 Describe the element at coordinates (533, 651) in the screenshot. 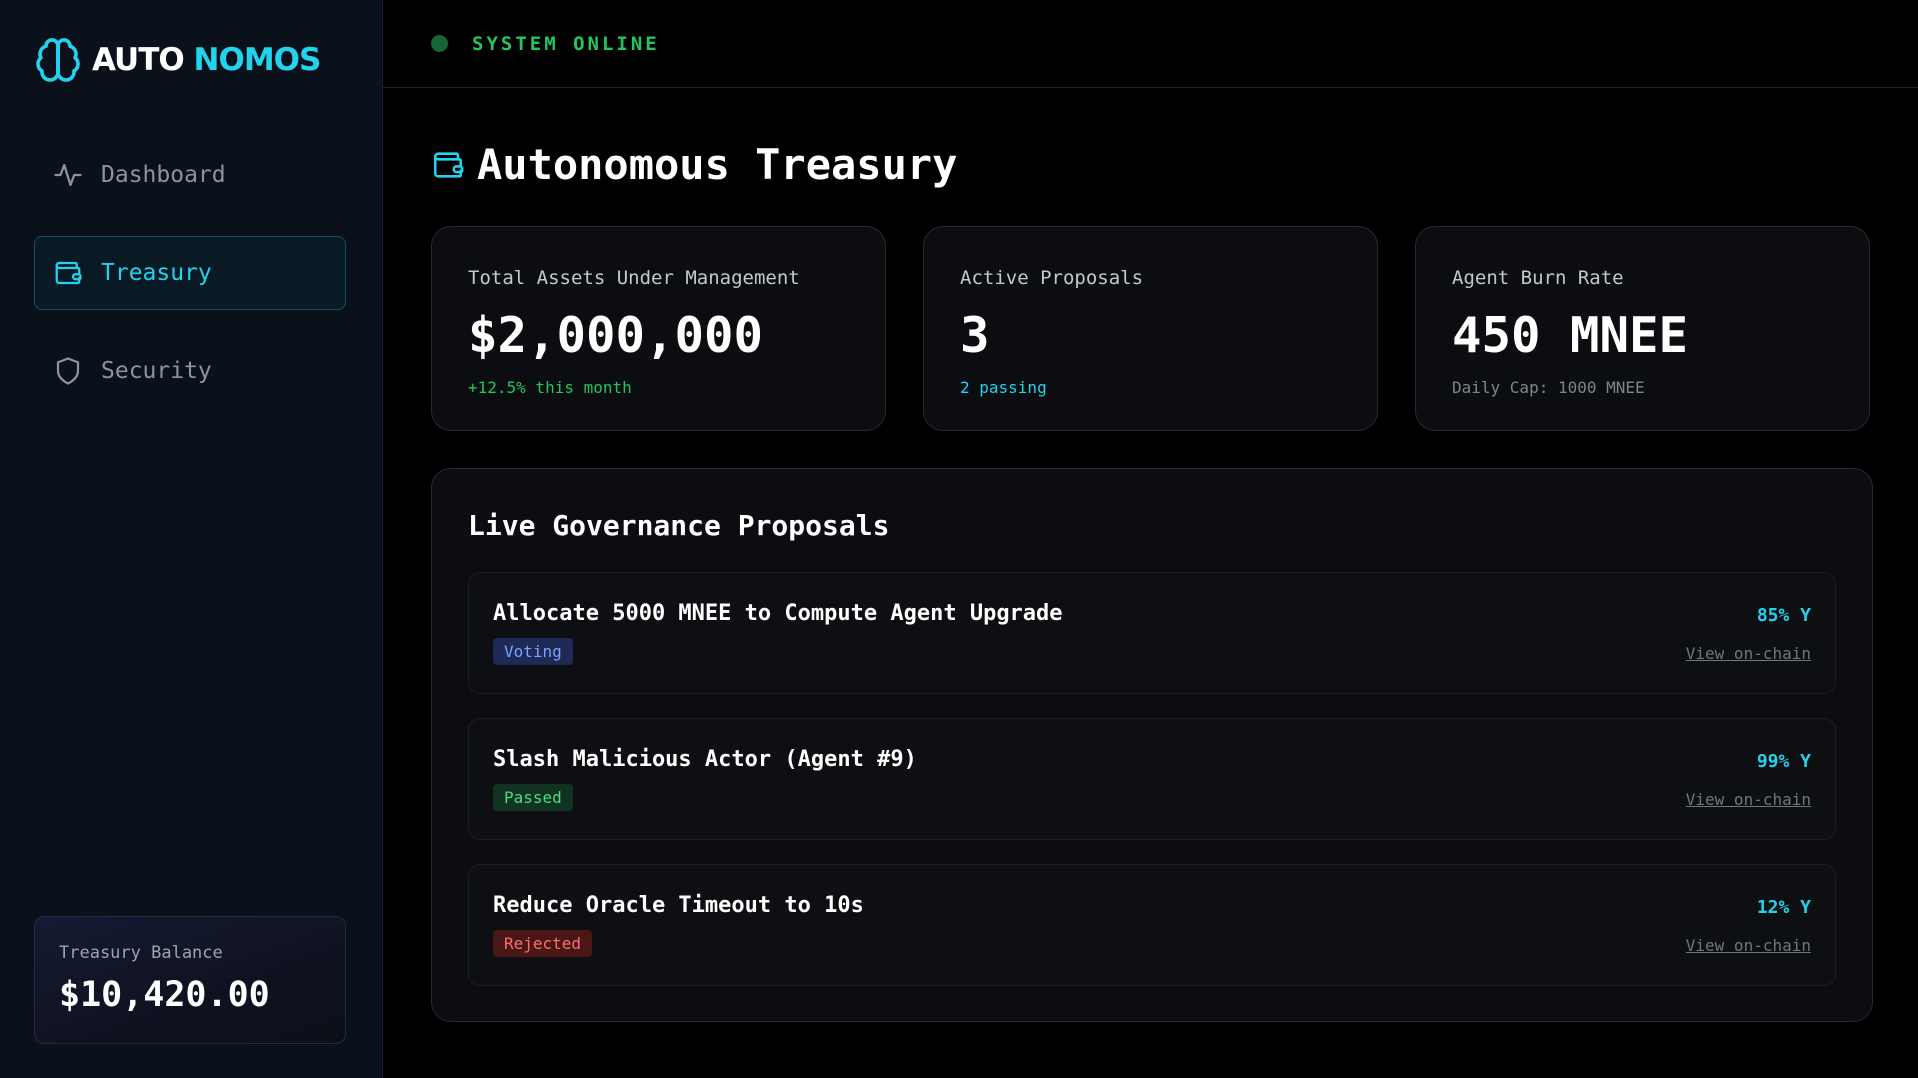

I see `status-badge: Voting` at that location.